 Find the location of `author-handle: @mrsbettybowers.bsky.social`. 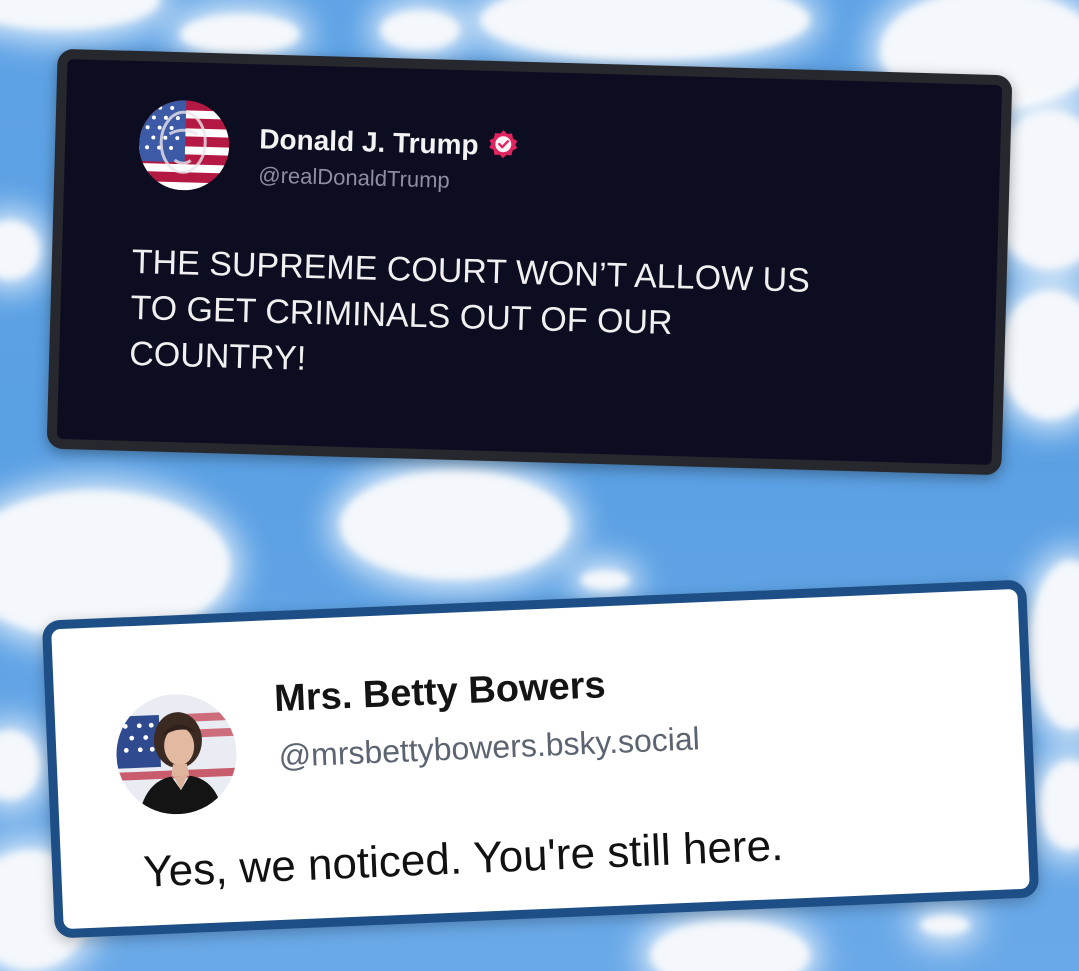

author-handle: @mrsbettybowers.bsky.social is located at coordinates (489, 747).